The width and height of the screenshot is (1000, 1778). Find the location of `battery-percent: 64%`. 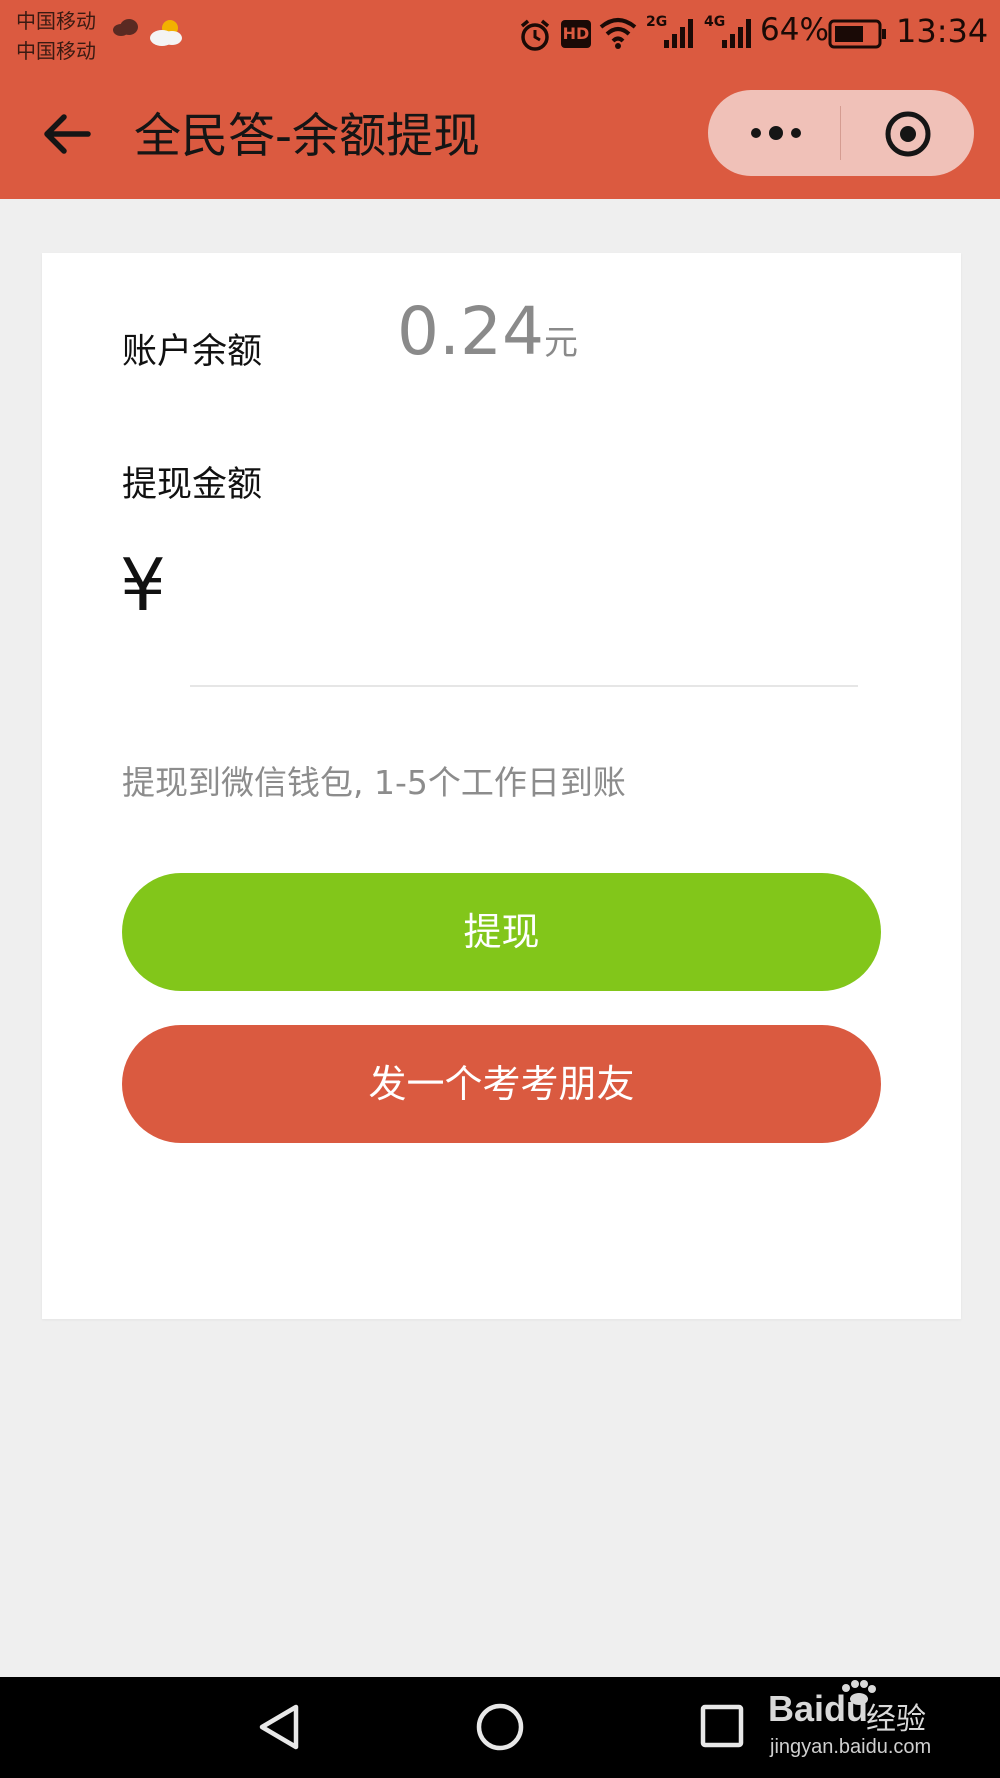

battery-percent: 64% is located at coordinates (794, 30).